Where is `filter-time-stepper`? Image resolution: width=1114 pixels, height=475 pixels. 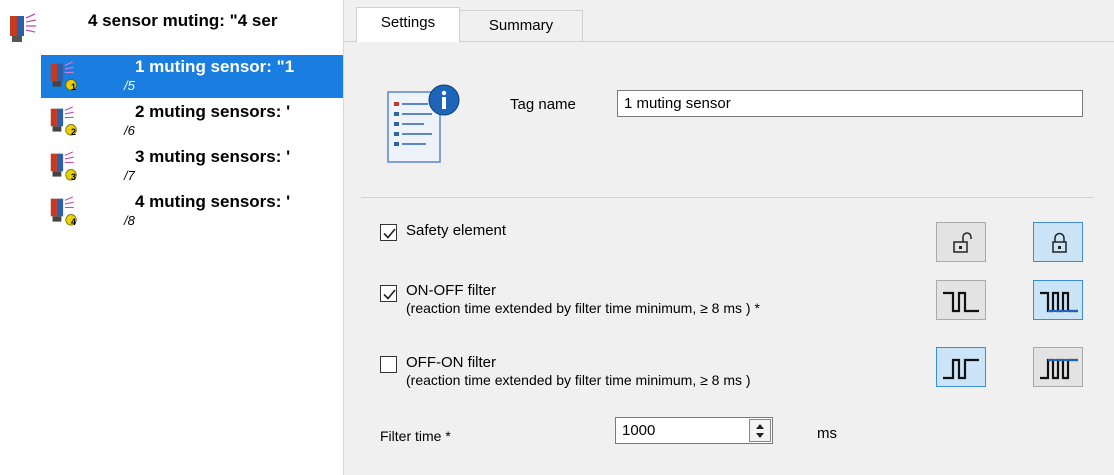
filter-time-stepper is located at coordinates (694, 430).